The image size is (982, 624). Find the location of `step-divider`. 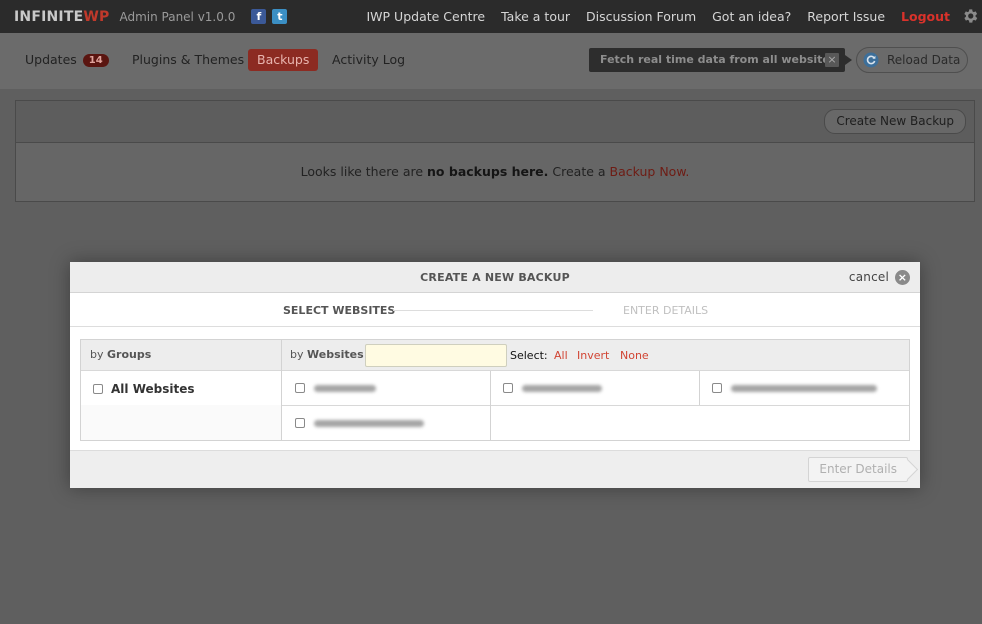

step-divider is located at coordinates (493, 310).